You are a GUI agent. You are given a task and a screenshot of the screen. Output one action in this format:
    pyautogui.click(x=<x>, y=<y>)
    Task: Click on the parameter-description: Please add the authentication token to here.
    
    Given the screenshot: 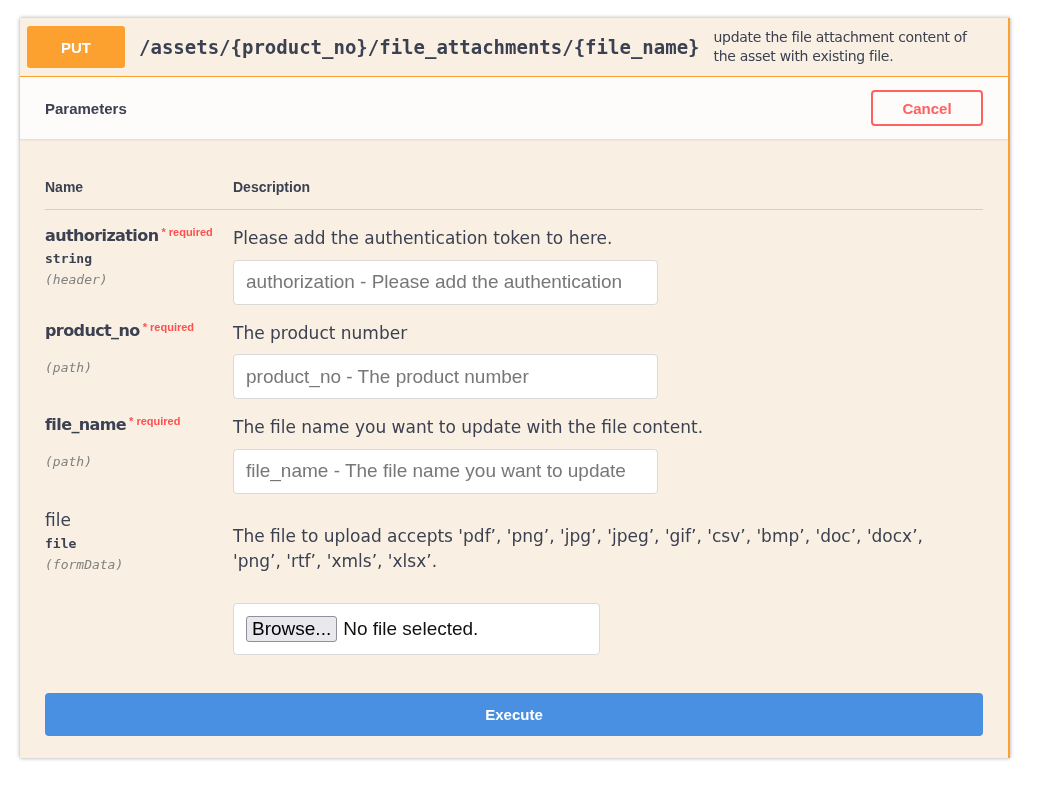 What is the action you would take?
    pyautogui.click(x=423, y=238)
    